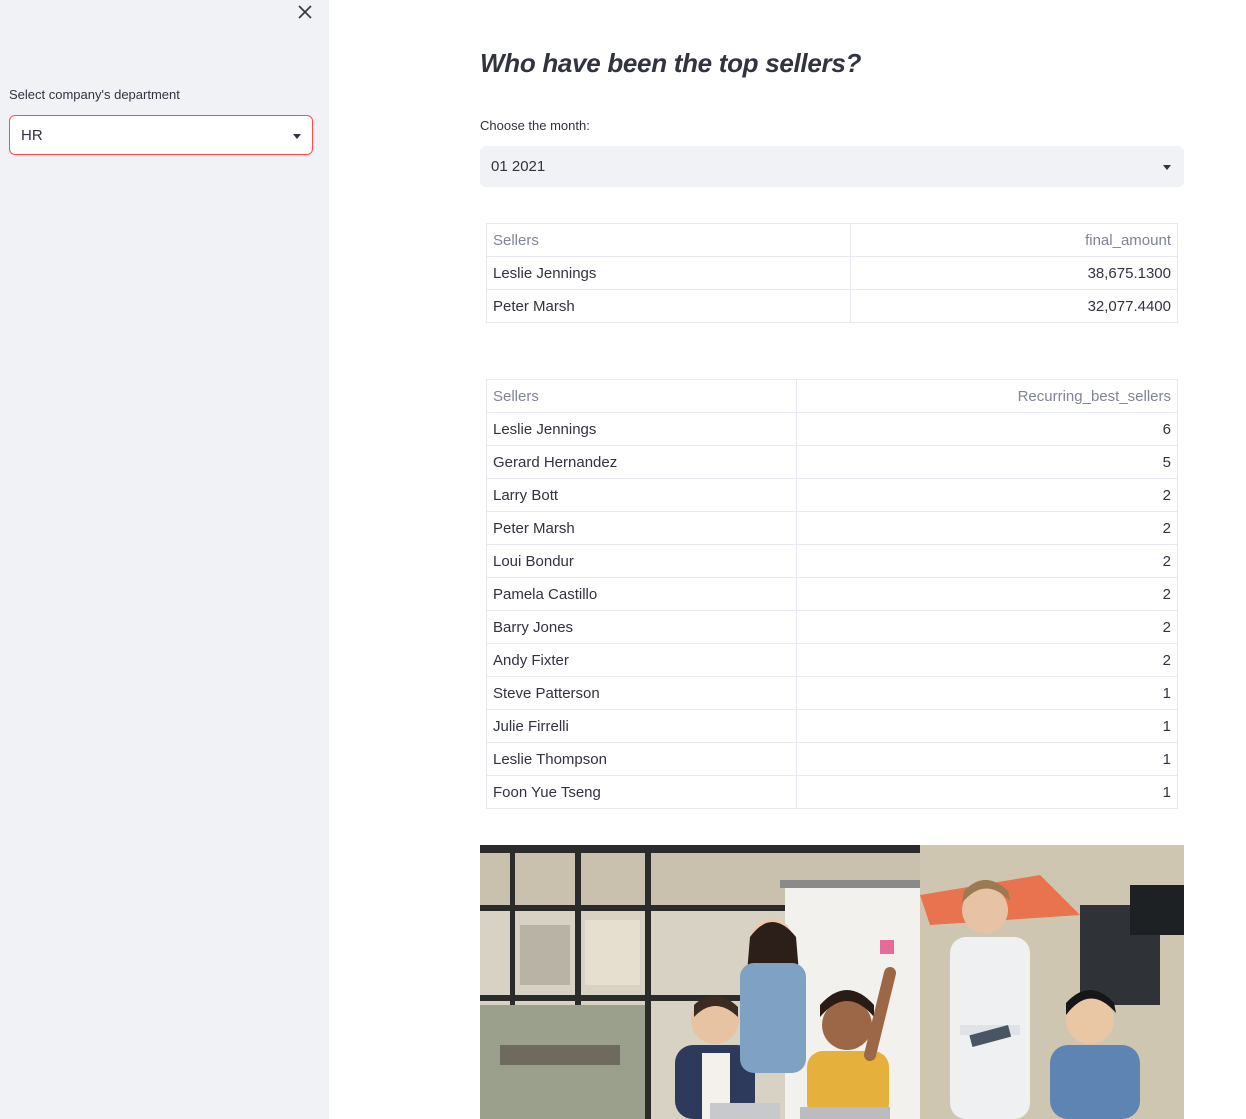 This screenshot has width=1246, height=1119. Describe the element at coordinates (832, 166) in the screenshot. I see `month-select: 01 2021` at that location.